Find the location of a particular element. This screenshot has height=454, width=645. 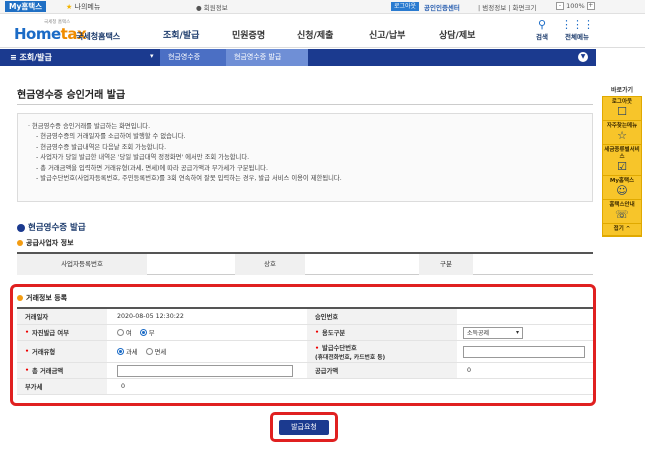

lock-icon: ☐ is located at coordinates (622, 111).